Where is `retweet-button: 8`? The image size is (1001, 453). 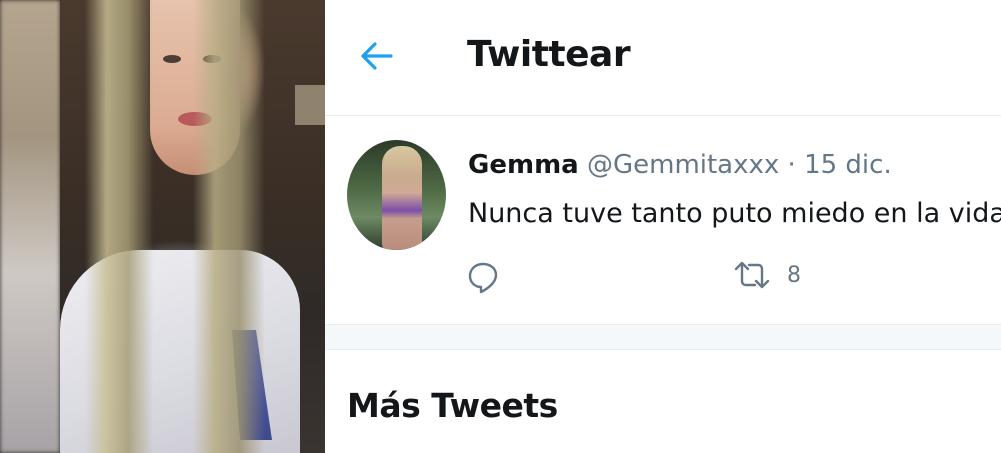
retweet-button: 8 is located at coordinates (767, 275).